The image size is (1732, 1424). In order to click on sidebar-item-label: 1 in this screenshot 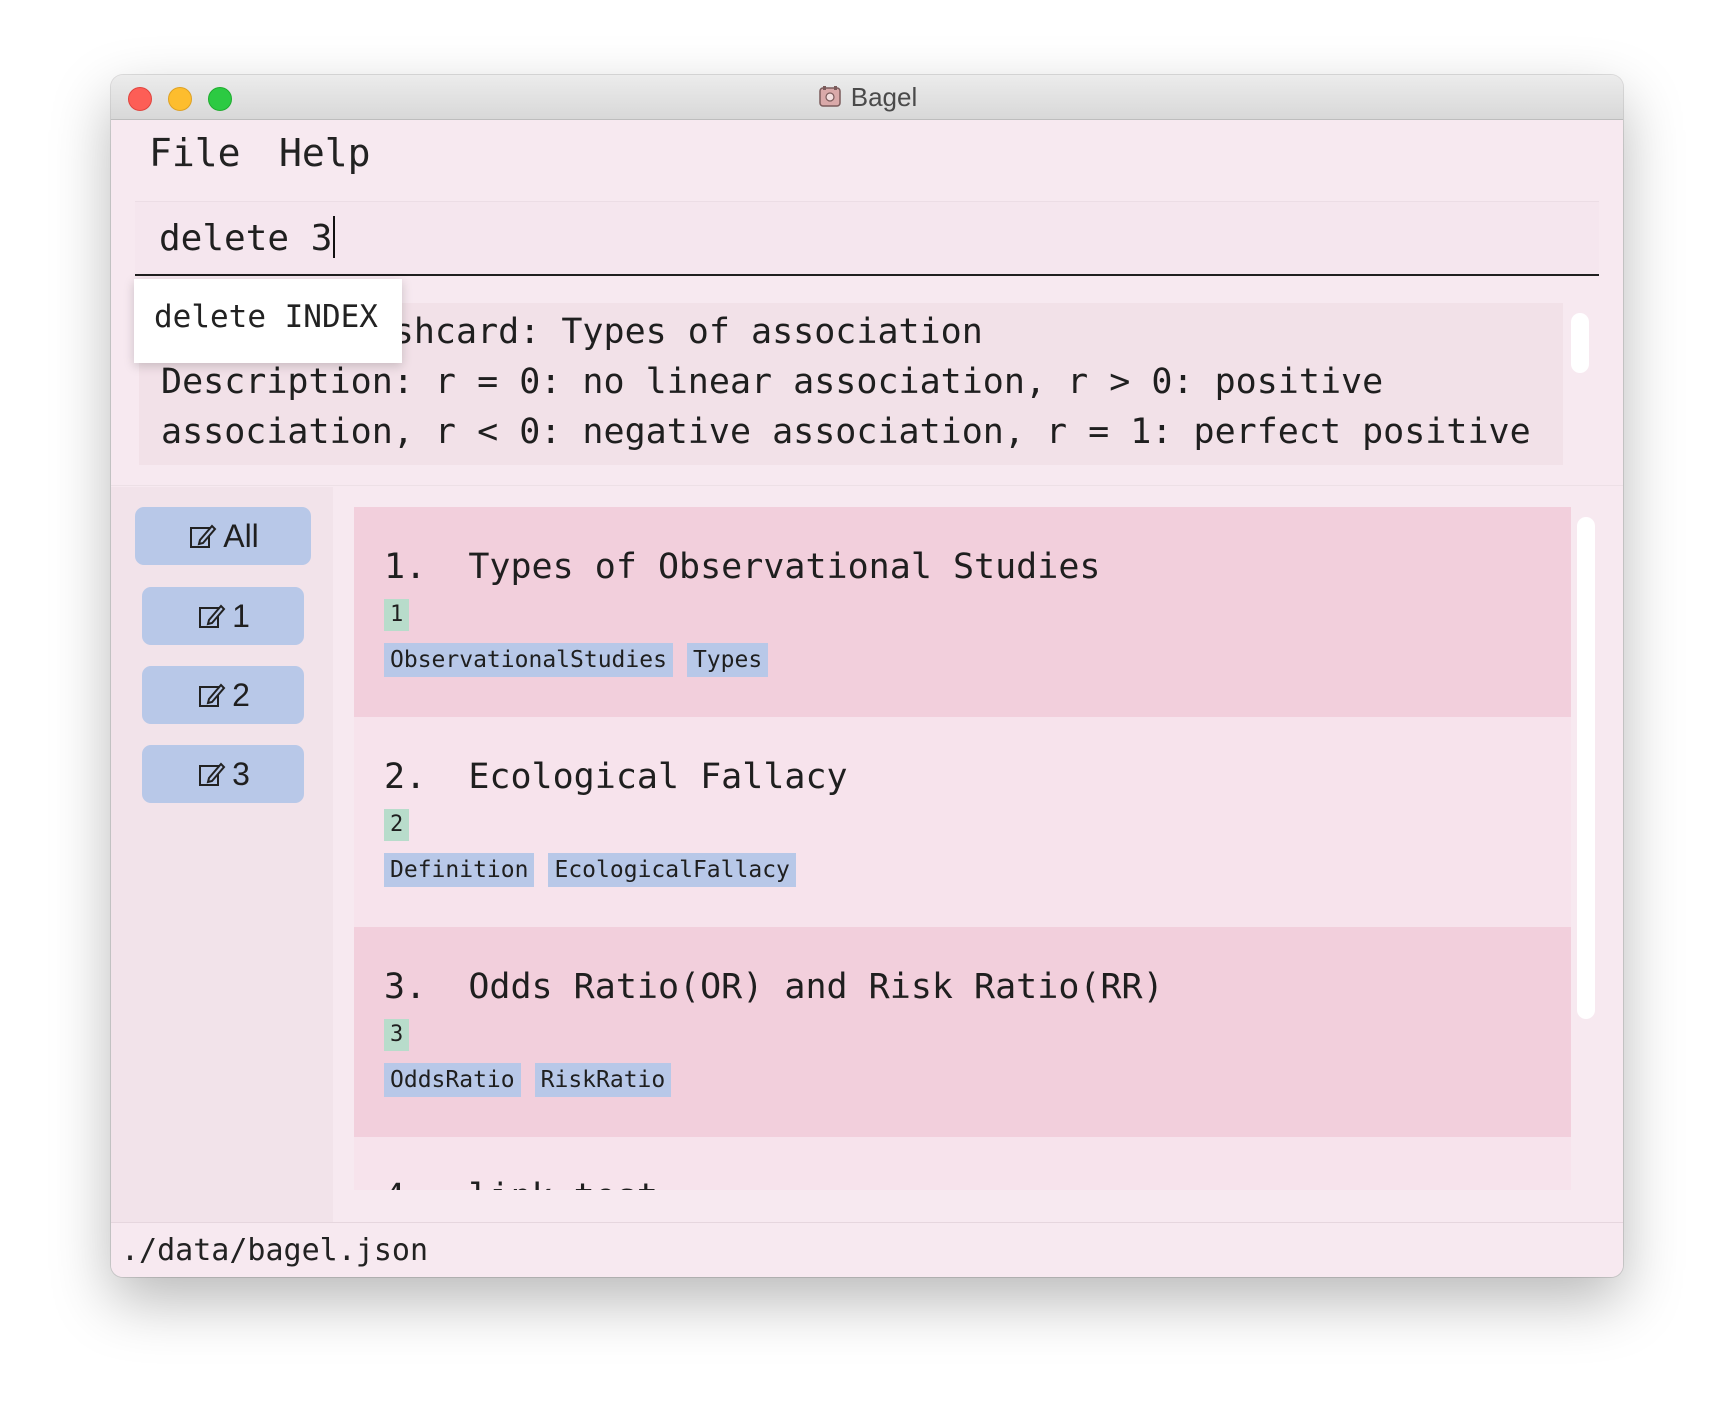, I will do `click(241, 615)`.